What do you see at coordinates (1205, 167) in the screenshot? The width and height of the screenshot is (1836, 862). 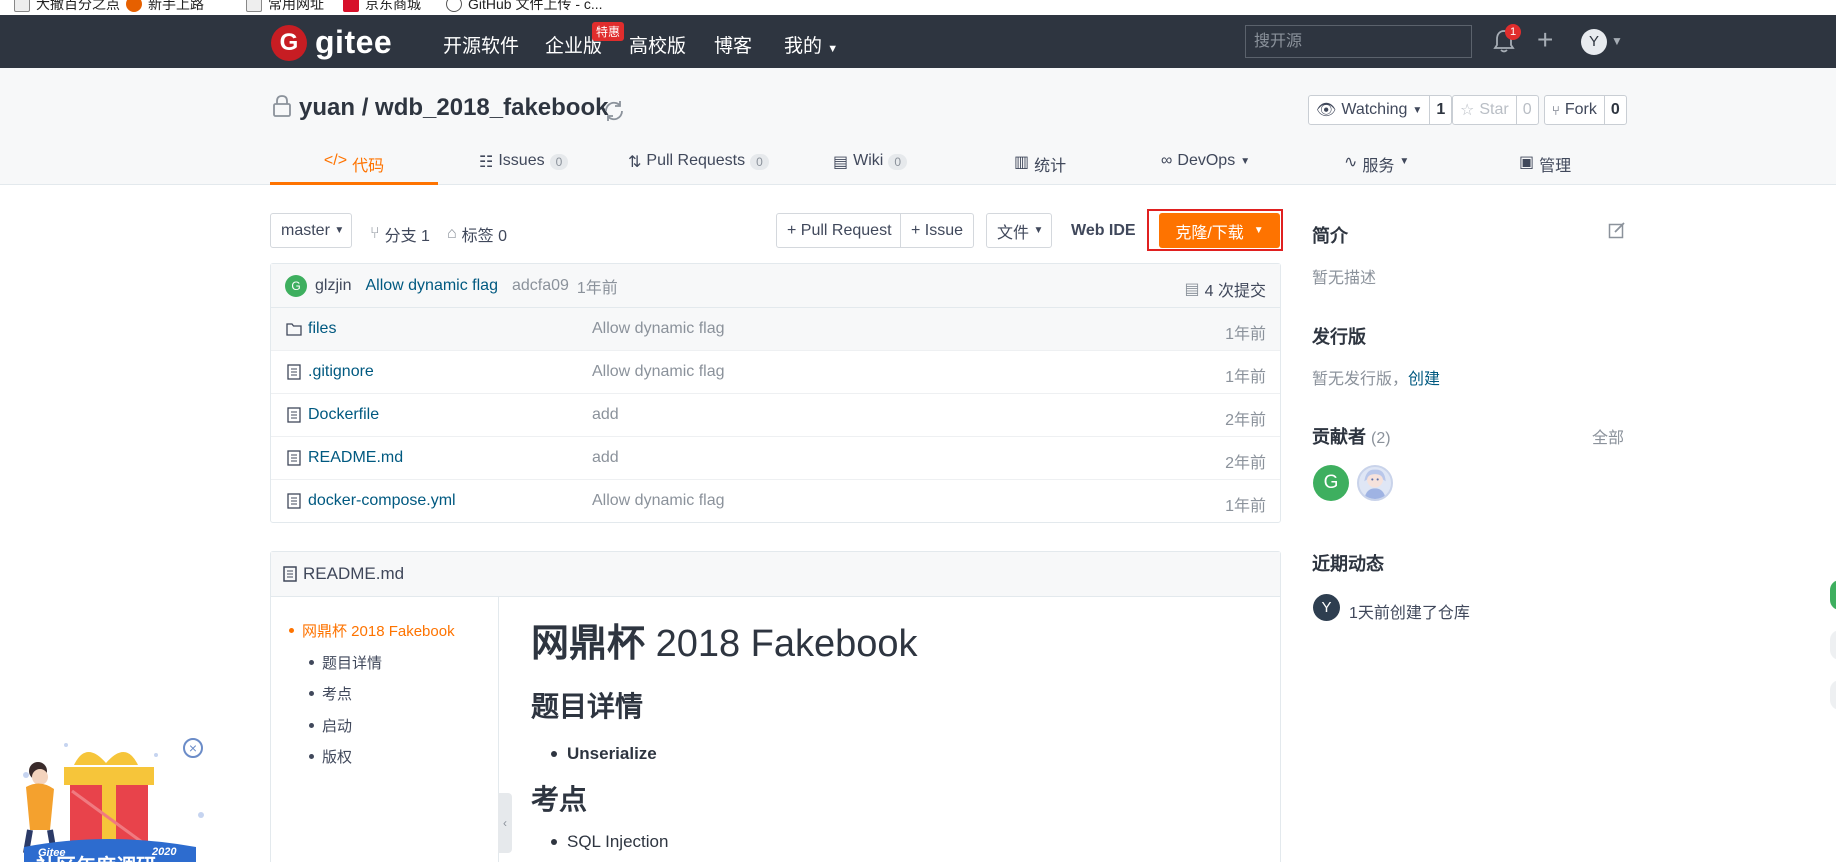 I see `tab-devops: ∞ DevOps ▼` at bounding box center [1205, 167].